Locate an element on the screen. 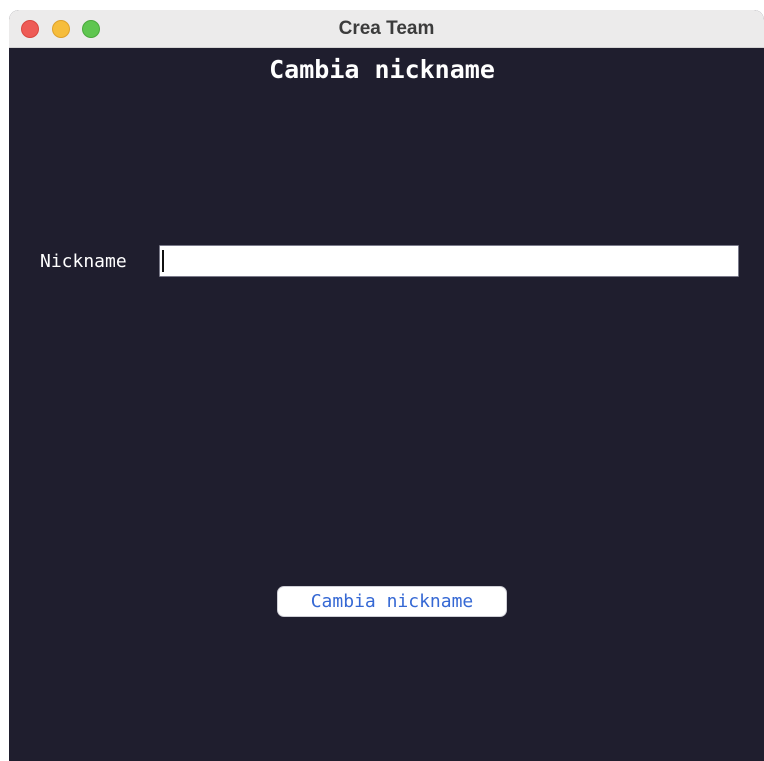 Image resolution: width=764 pixels, height=761 pixels. page-title: Cambia nickname is located at coordinates (382, 69).